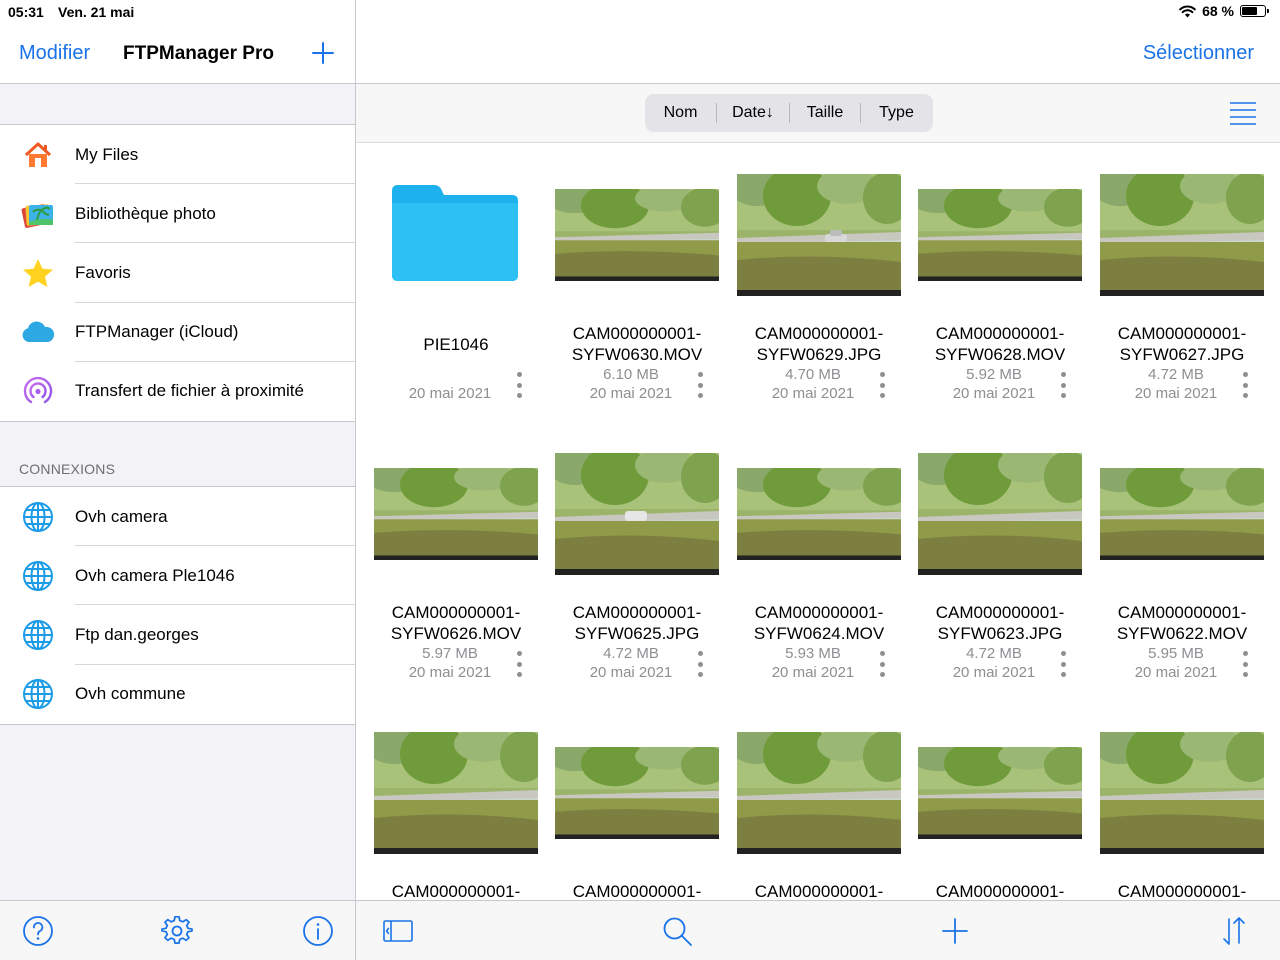 This screenshot has width=1280, height=960. What do you see at coordinates (637, 344) in the screenshot?
I see `file-name: CAM000000001- SYFW0630.MOV` at bounding box center [637, 344].